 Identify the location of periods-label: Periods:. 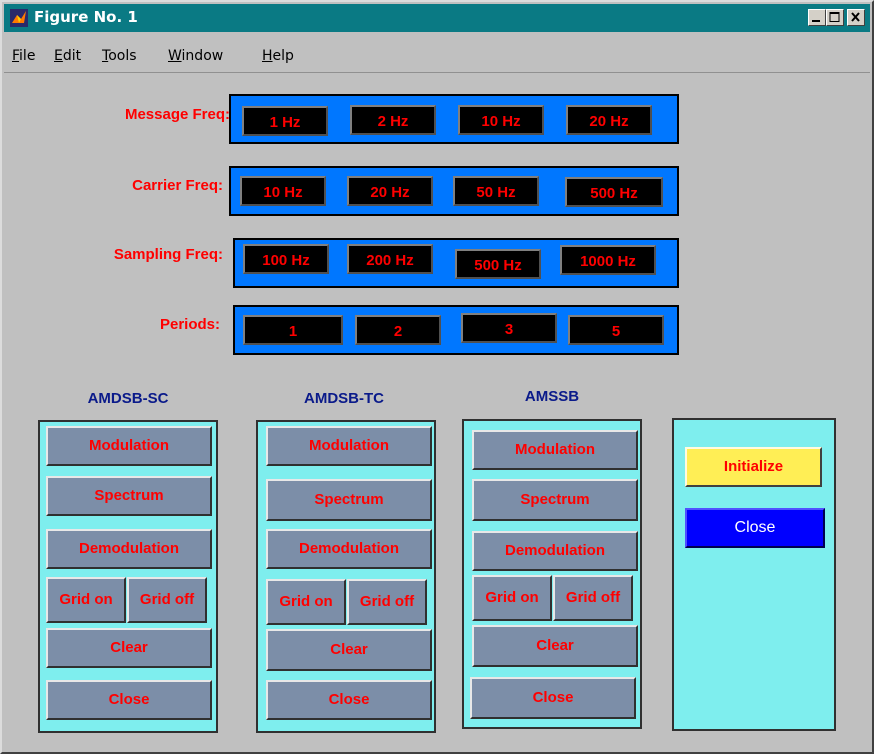
(189, 324).